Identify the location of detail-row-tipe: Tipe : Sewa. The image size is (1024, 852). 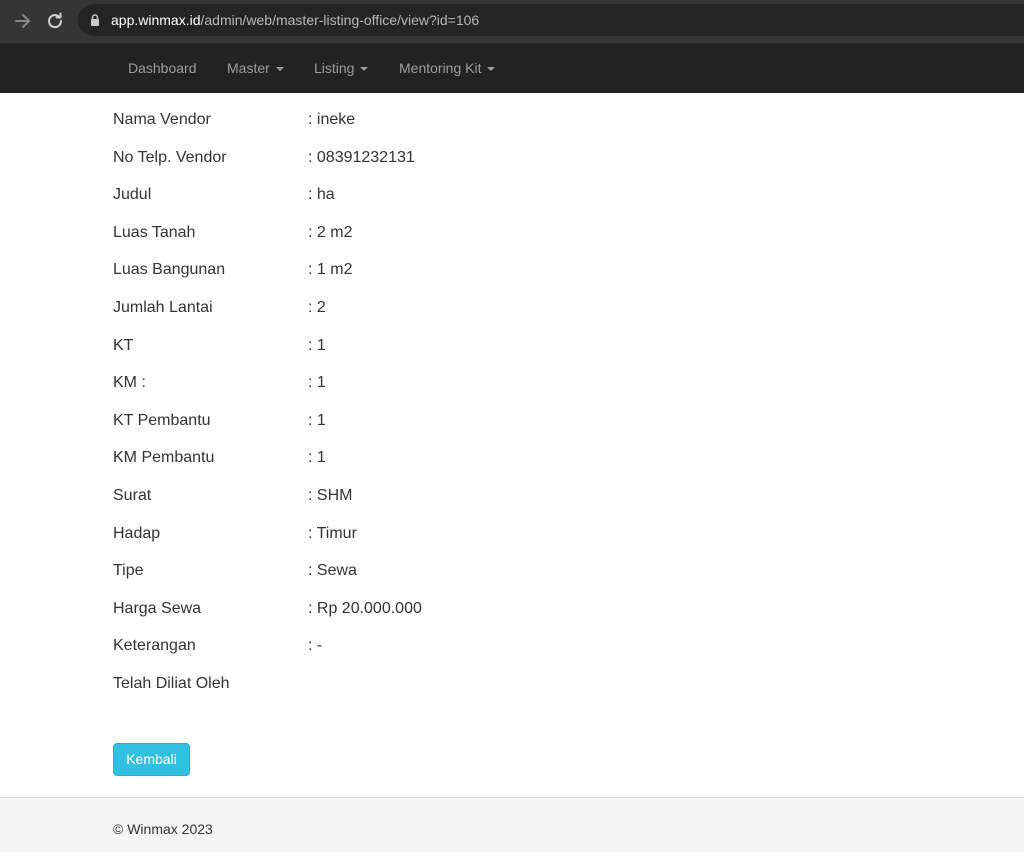
(513, 573).